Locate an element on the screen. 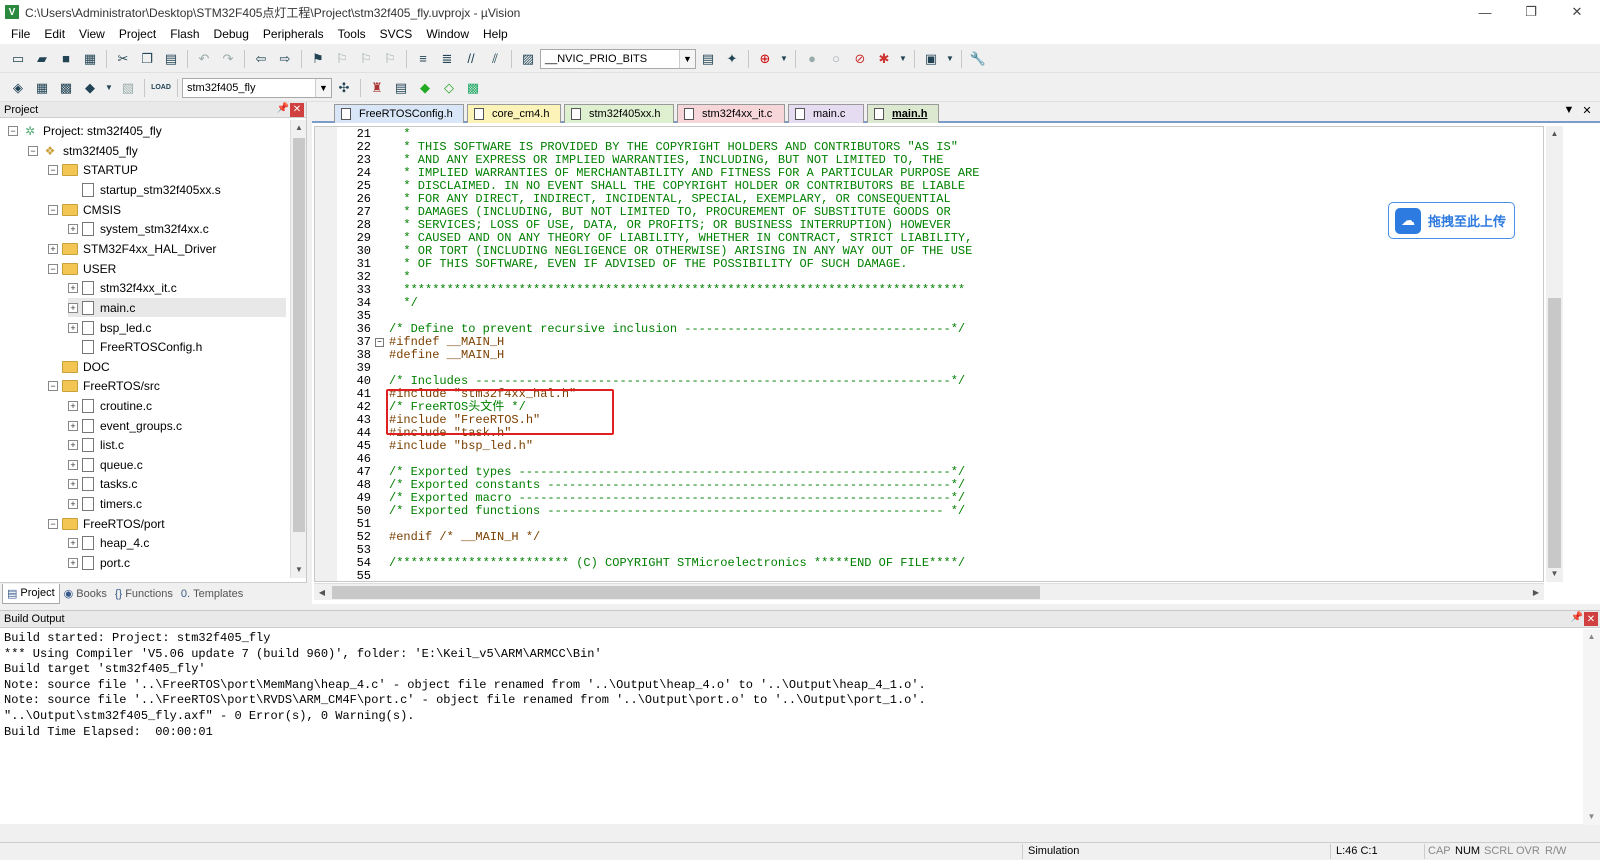  tree-item-root: − ✲ Project: stm32f405_fly is located at coordinates (85, 130).